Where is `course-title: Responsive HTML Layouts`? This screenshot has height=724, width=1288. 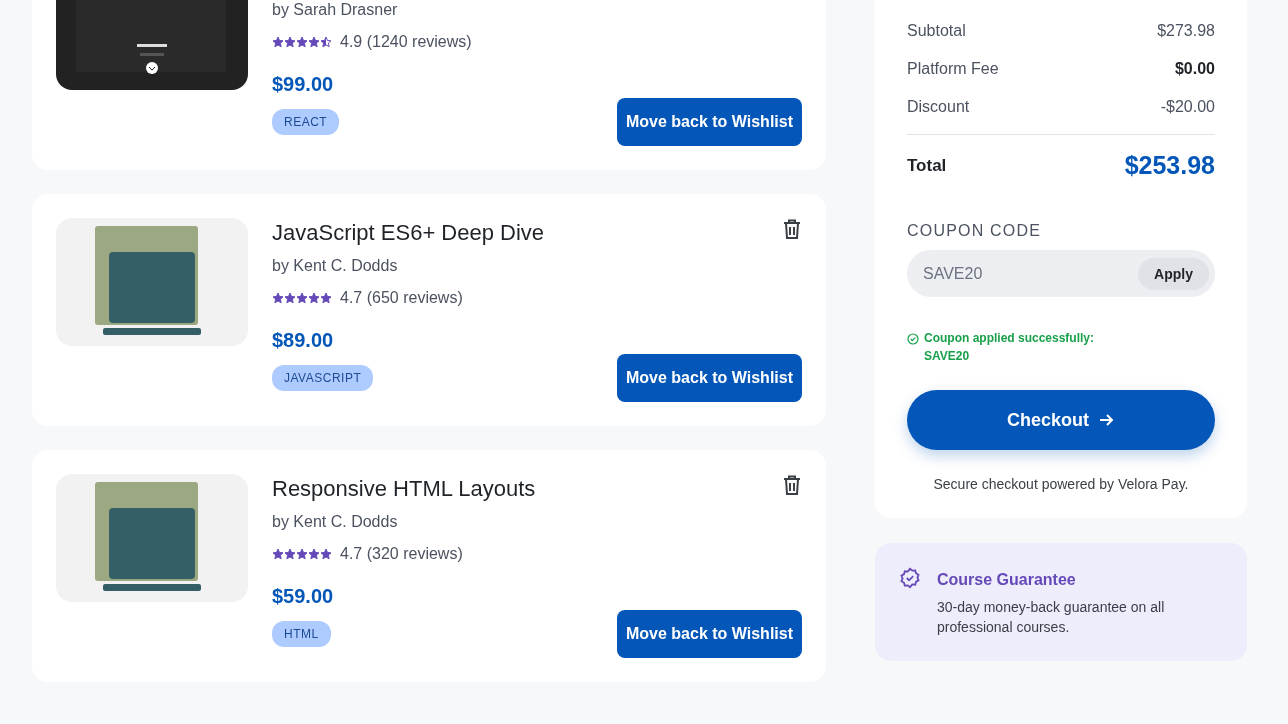
course-title: Responsive HTML Layouts is located at coordinates (404, 488).